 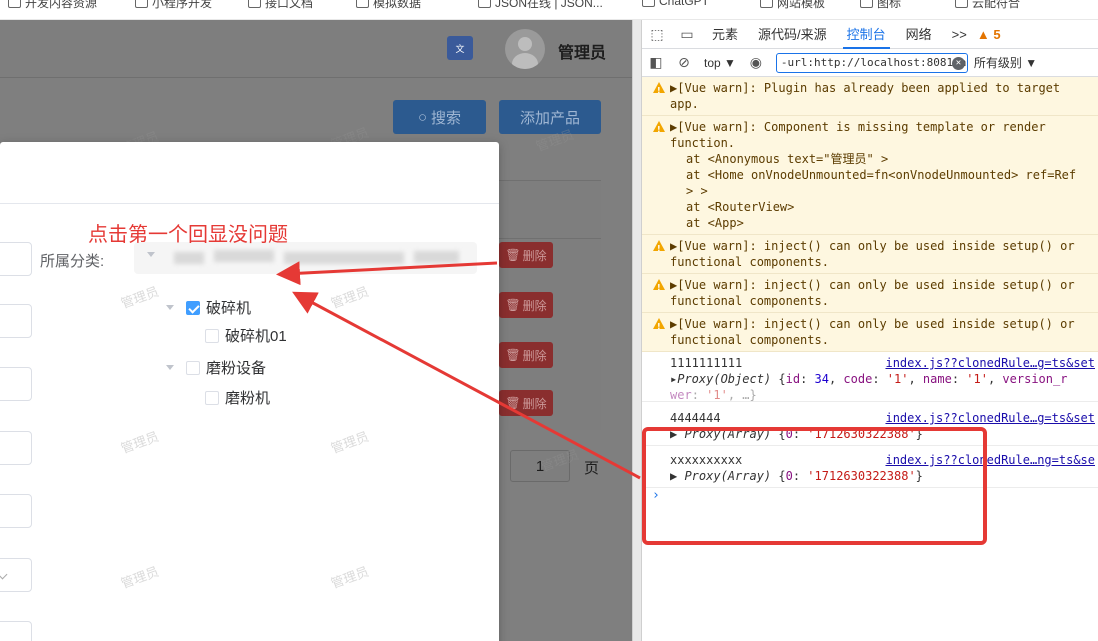 I want to click on avatar, so click(x=525, y=49).